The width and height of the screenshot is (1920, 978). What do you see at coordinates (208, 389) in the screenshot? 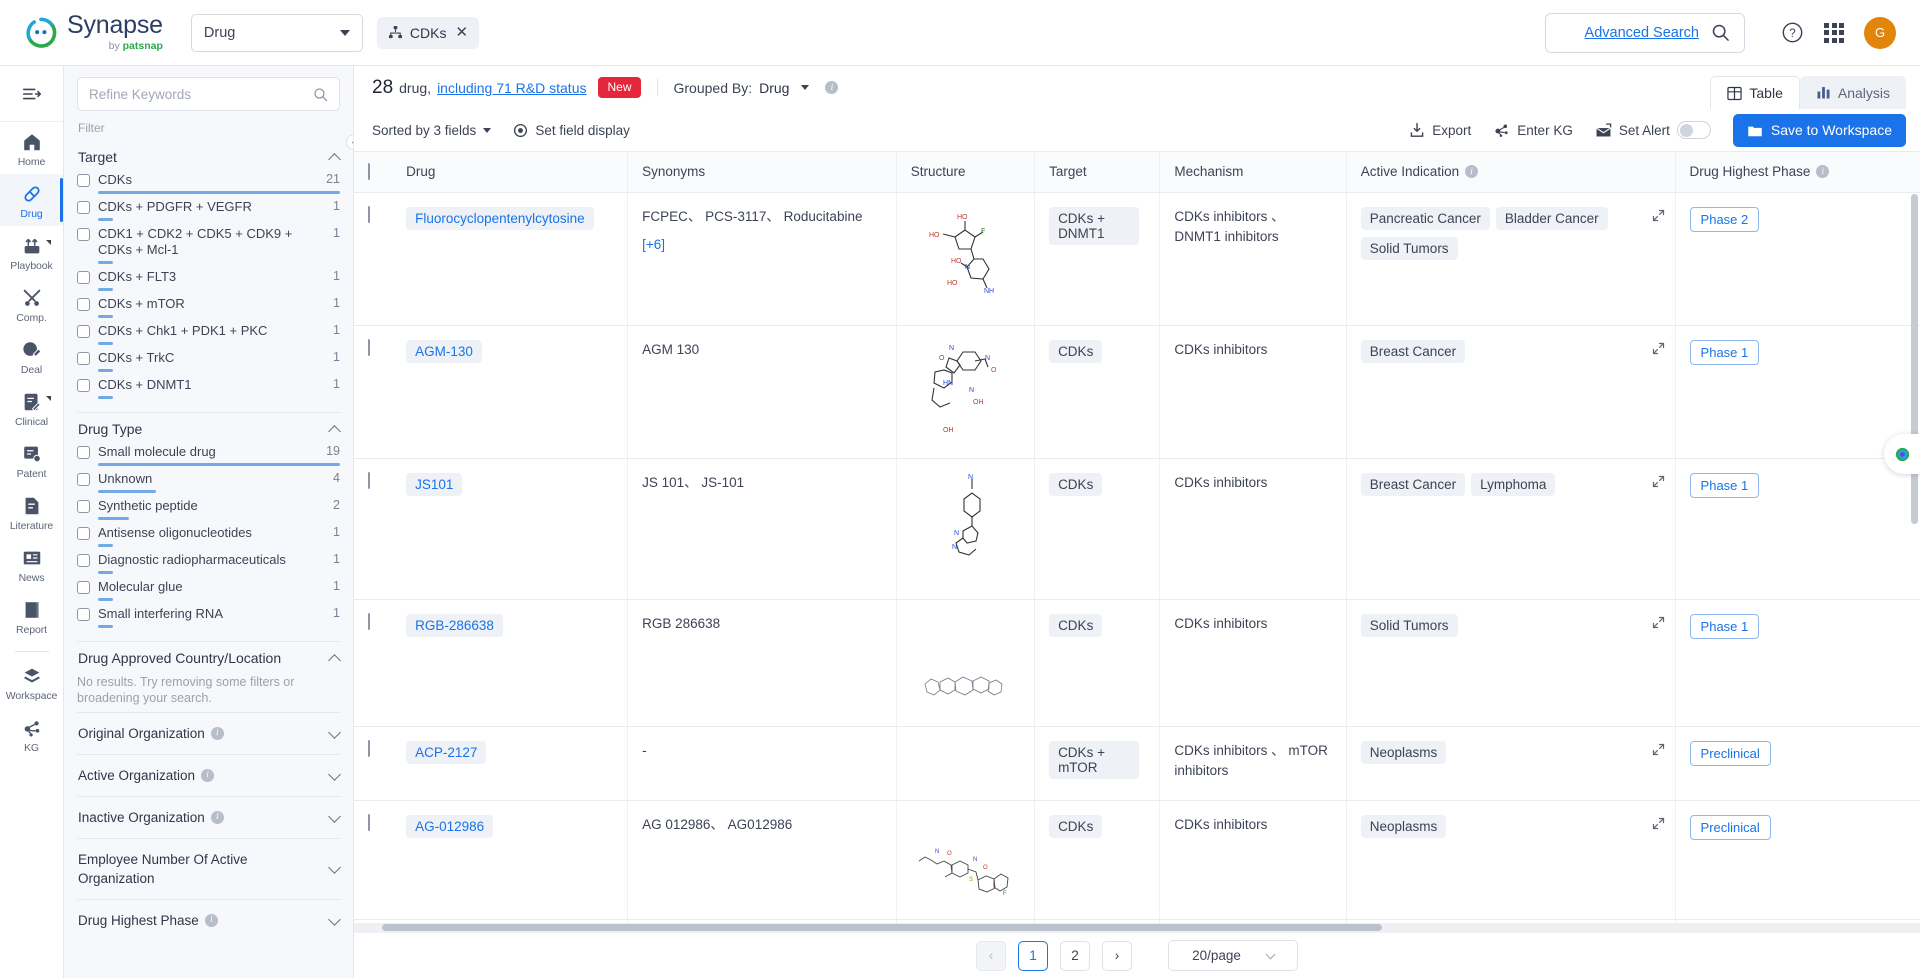
I see `filter-item: CDKs + DNMT1 1` at bounding box center [208, 389].